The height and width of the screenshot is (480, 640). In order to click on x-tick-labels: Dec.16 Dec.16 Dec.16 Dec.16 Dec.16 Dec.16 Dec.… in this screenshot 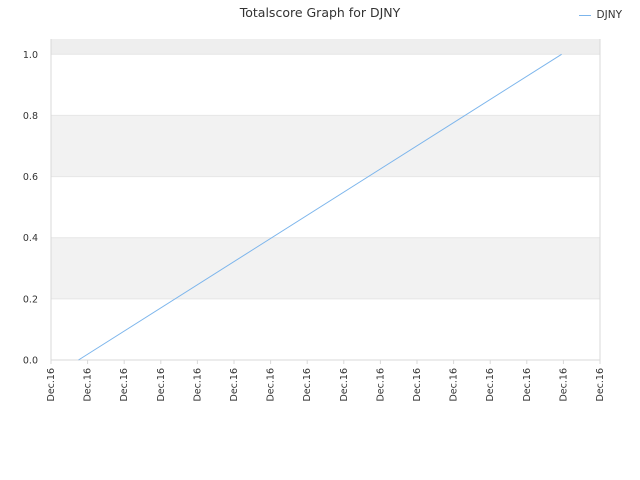, I will do `click(326, 381)`.